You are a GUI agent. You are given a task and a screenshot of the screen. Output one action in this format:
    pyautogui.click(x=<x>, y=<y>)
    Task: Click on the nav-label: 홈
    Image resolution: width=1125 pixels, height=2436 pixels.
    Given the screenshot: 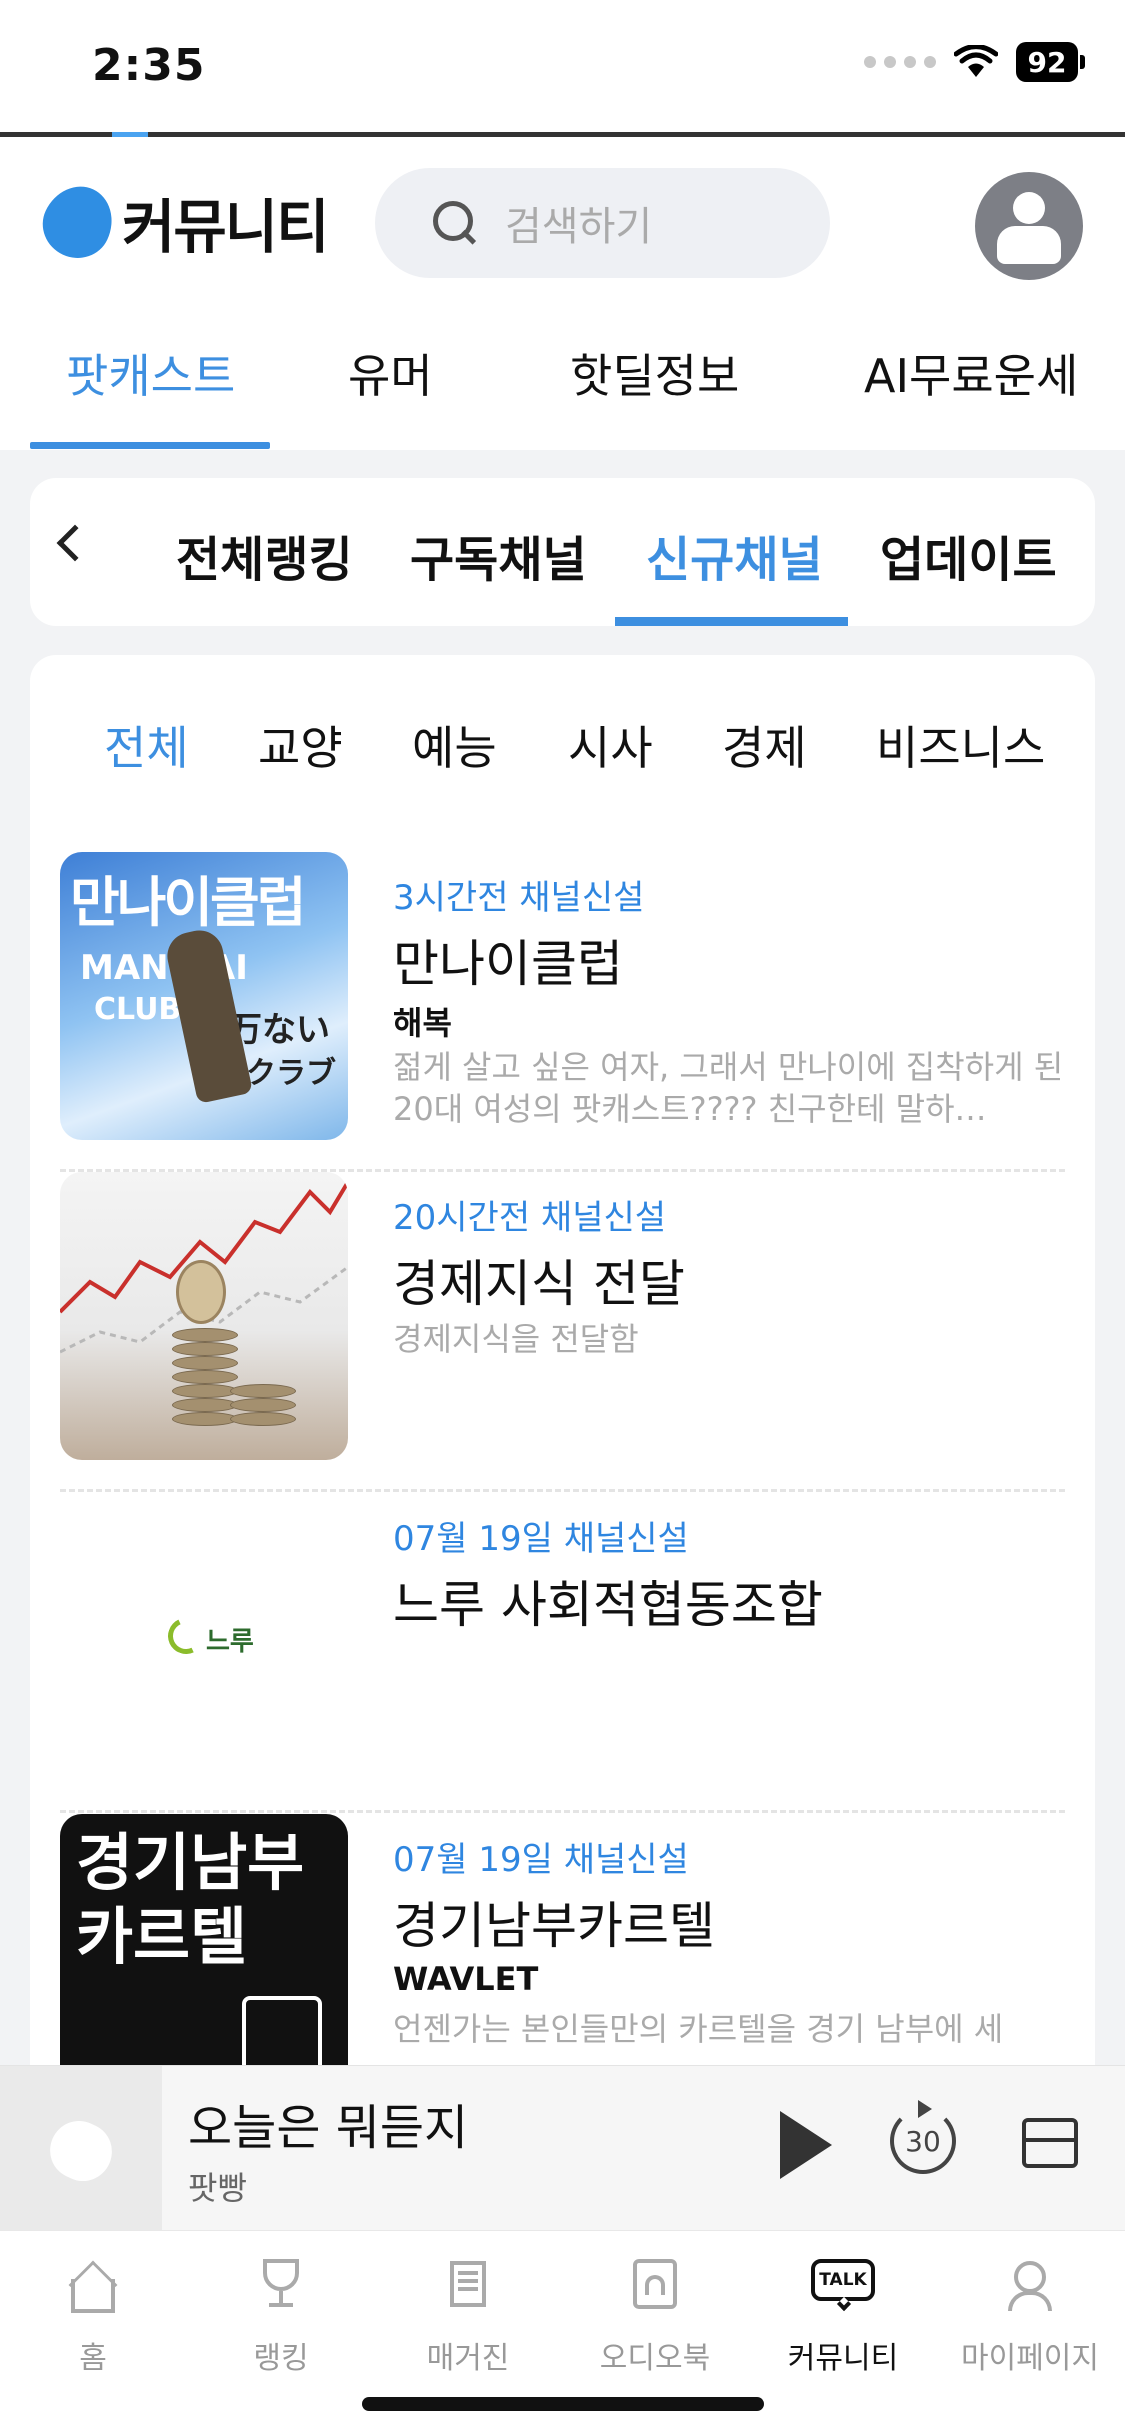 What is the action you would take?
    pyautogui.click(x=93, y=2358)
    